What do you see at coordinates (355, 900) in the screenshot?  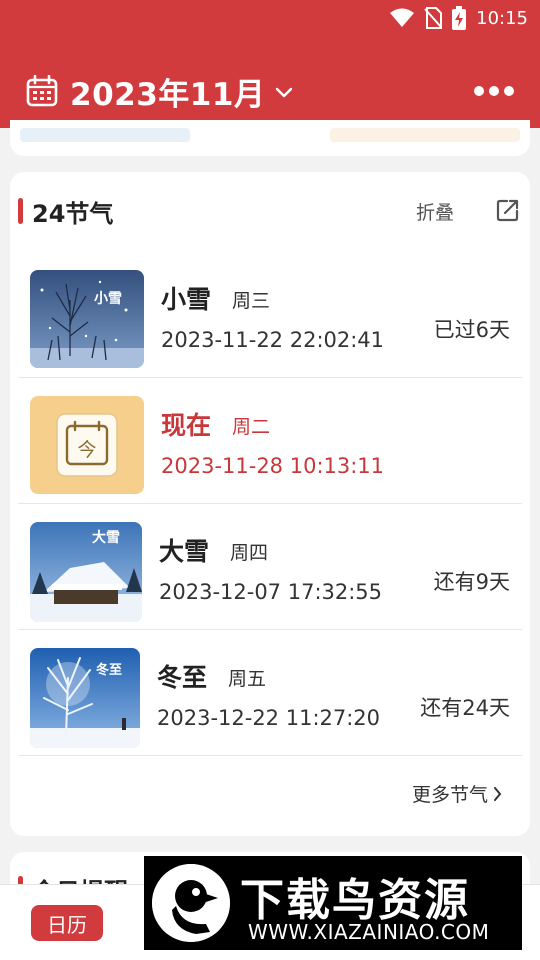 I see `watermark-brand: 下载鸟资源` at bounding box center [355, 900].